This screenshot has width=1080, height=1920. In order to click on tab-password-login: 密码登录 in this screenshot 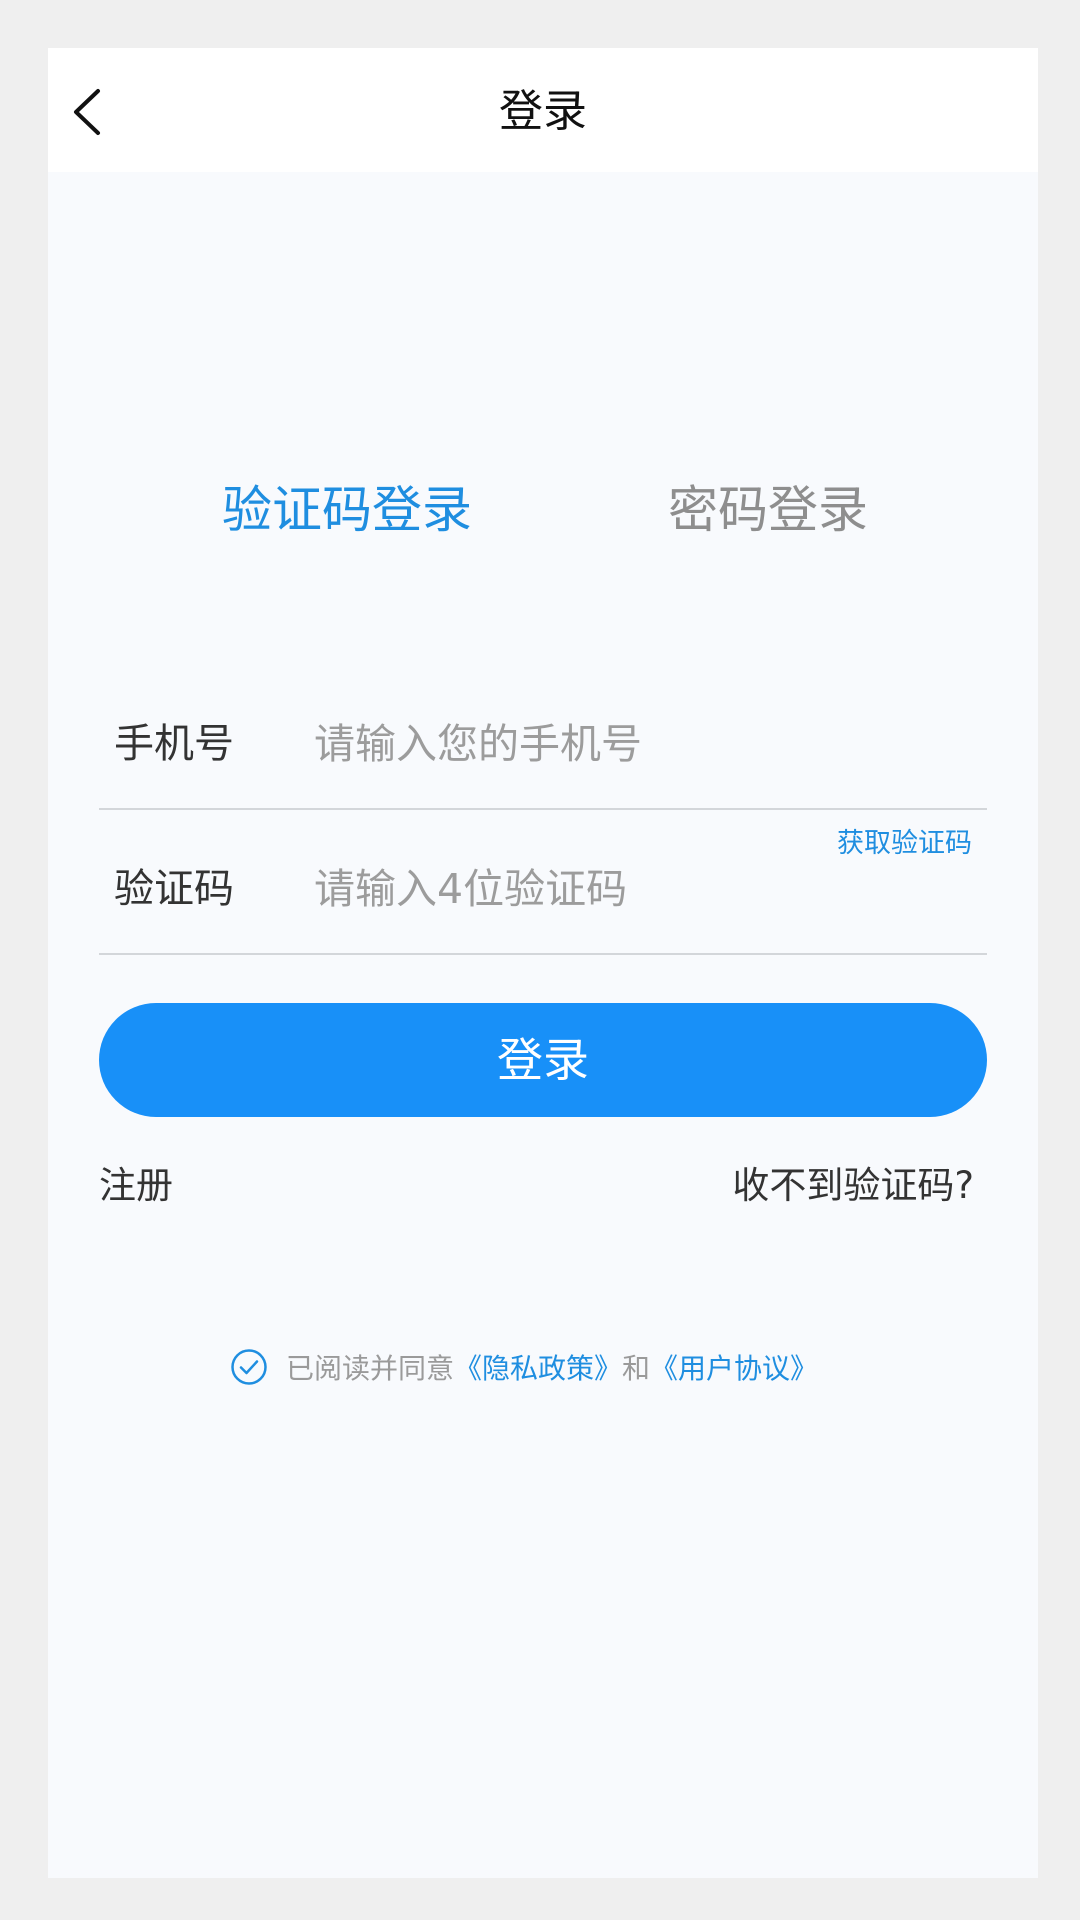, I will do `click(768, 510)`.